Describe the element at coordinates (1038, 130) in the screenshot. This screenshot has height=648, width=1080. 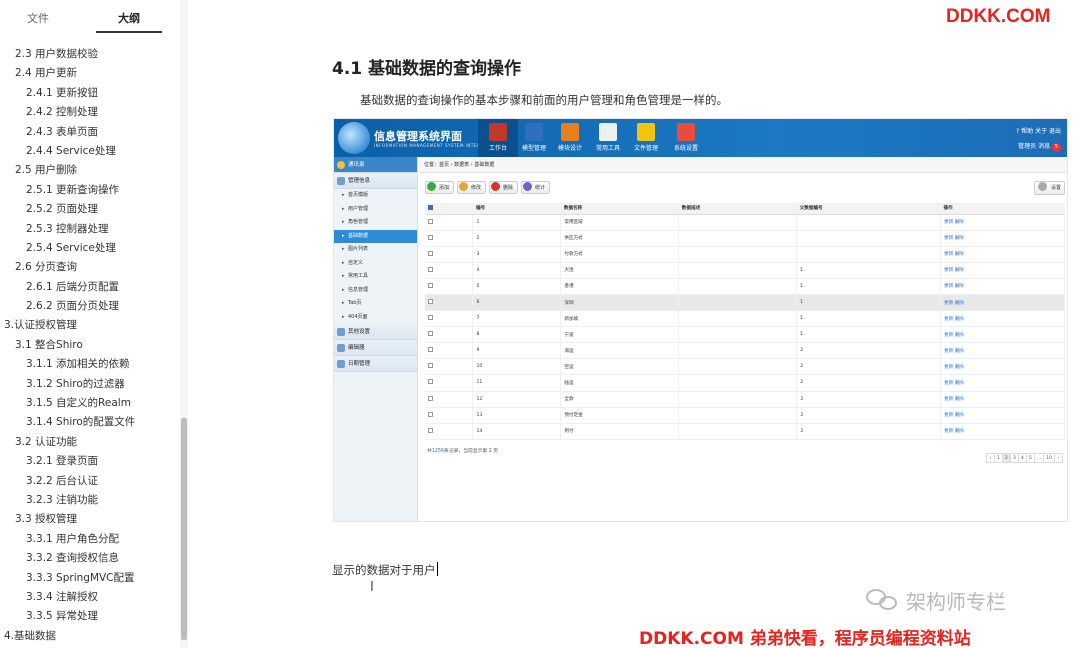
I see `top-links: ? 帮助 关于 退出` at that location.